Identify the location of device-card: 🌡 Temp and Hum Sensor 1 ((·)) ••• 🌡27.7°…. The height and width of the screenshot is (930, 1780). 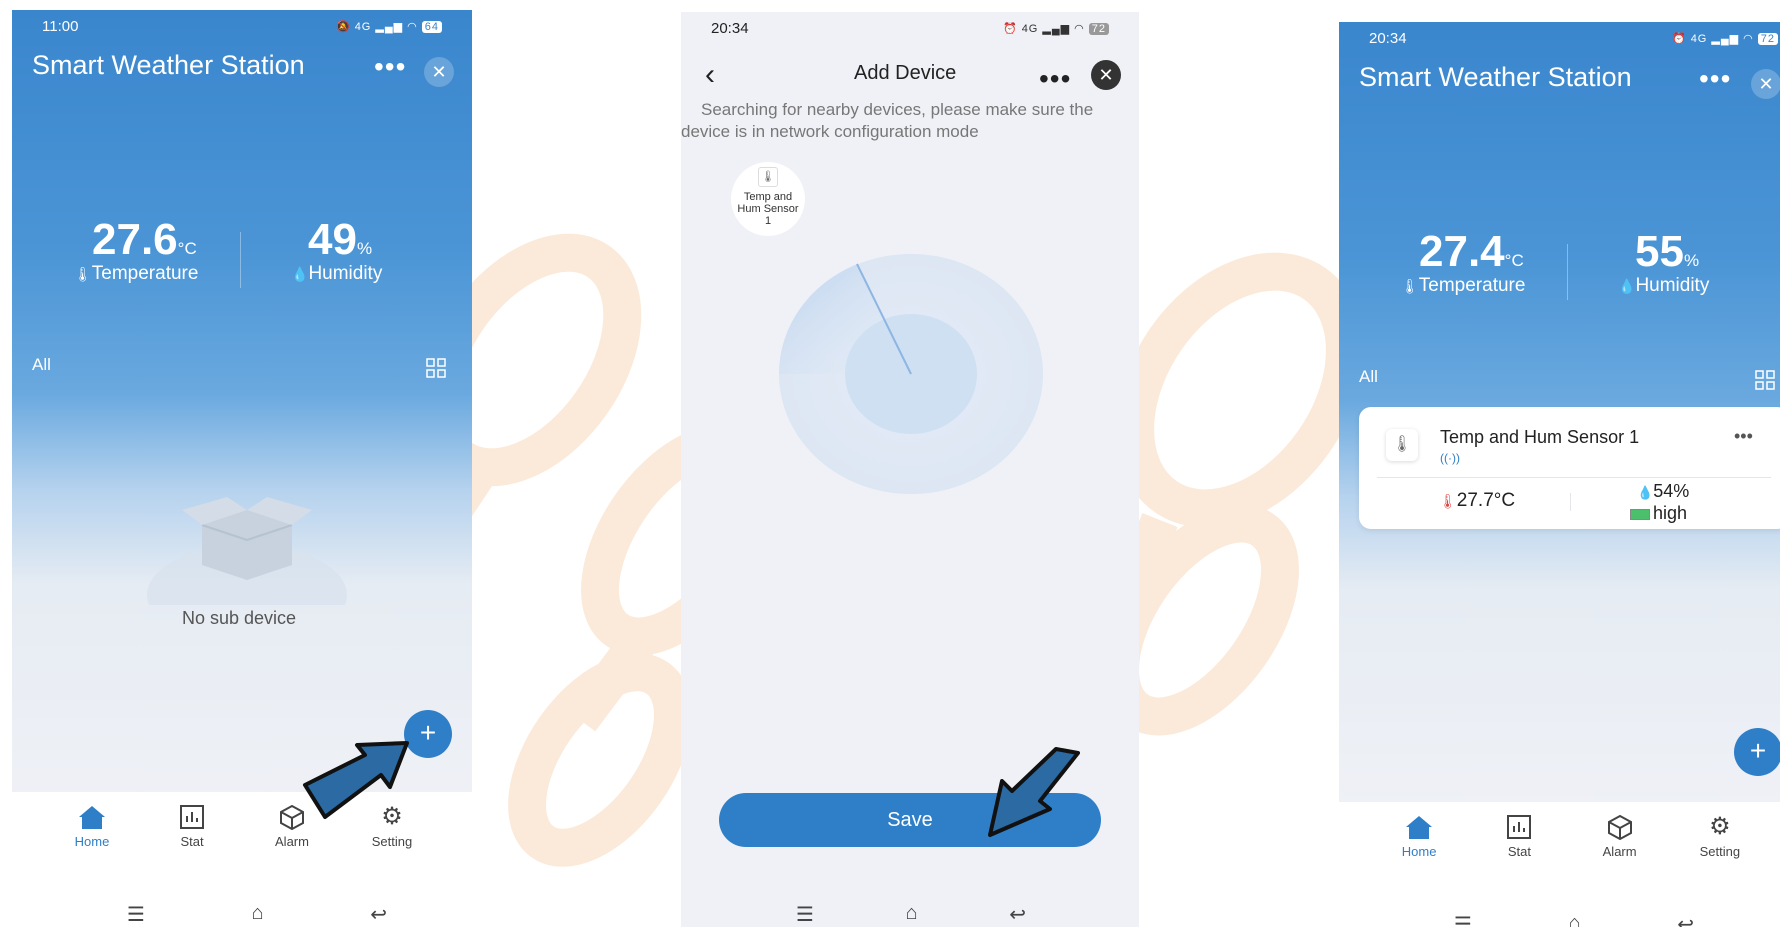
(1569, 468).